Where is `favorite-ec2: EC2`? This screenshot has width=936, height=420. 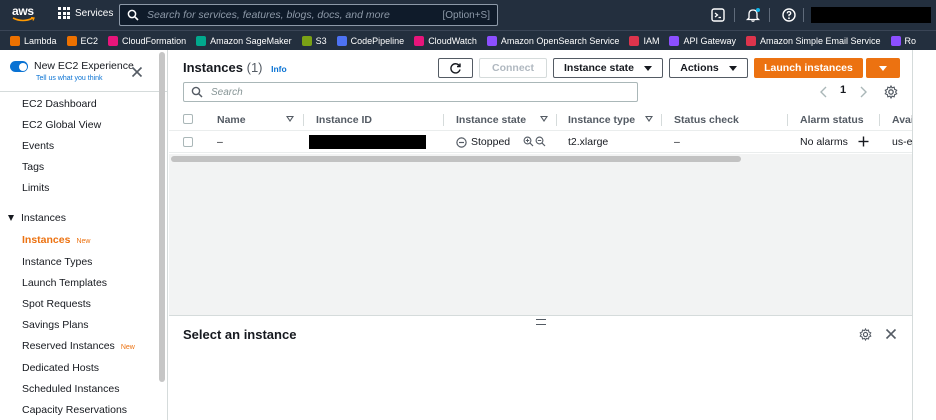 favorite-ec2: EC2 is located at coordinates (82, 40).